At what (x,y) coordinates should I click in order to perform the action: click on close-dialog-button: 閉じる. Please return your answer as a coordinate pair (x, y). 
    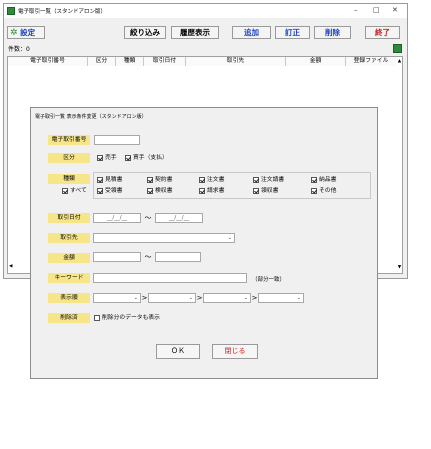
    Looking at the image, I should click on (235, 351).